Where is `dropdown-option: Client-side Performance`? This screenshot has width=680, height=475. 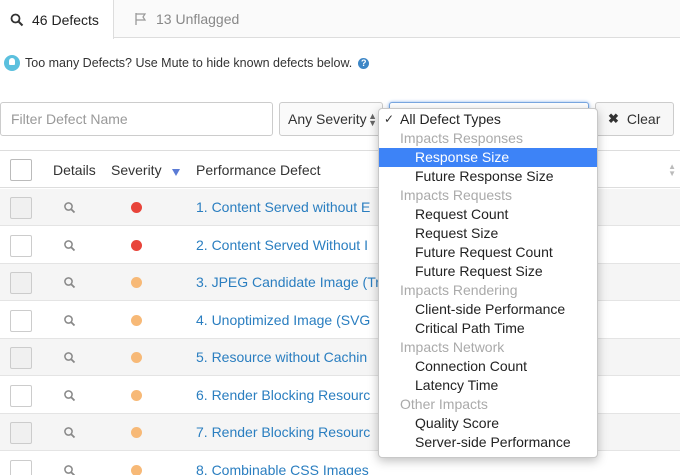
dropdown-option: Client-side Performance is located at coordinates (488, 309).